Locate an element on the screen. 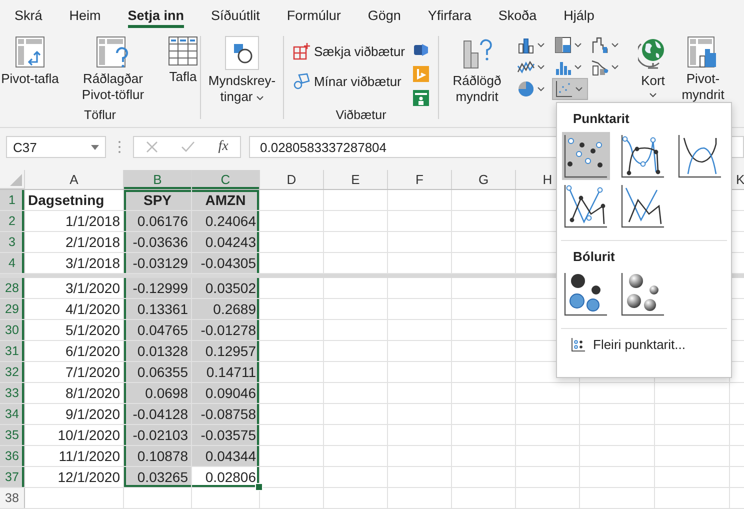  maps-button: Kort is located at coordinates (653, 66).